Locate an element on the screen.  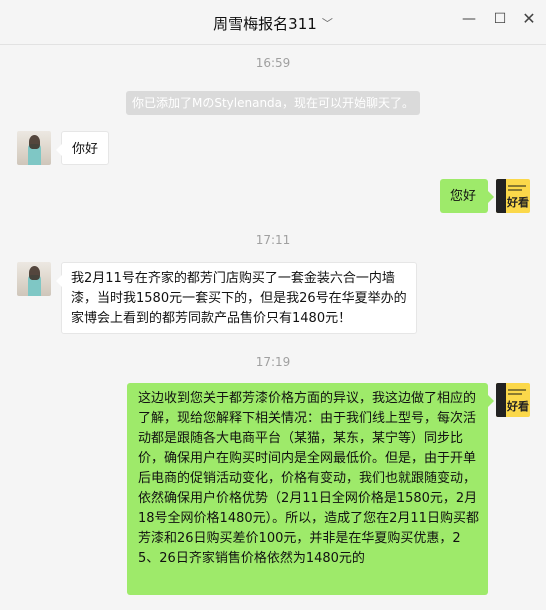
chat-title-text: 周雪梅报名311 is located at coordinates (265, 24).